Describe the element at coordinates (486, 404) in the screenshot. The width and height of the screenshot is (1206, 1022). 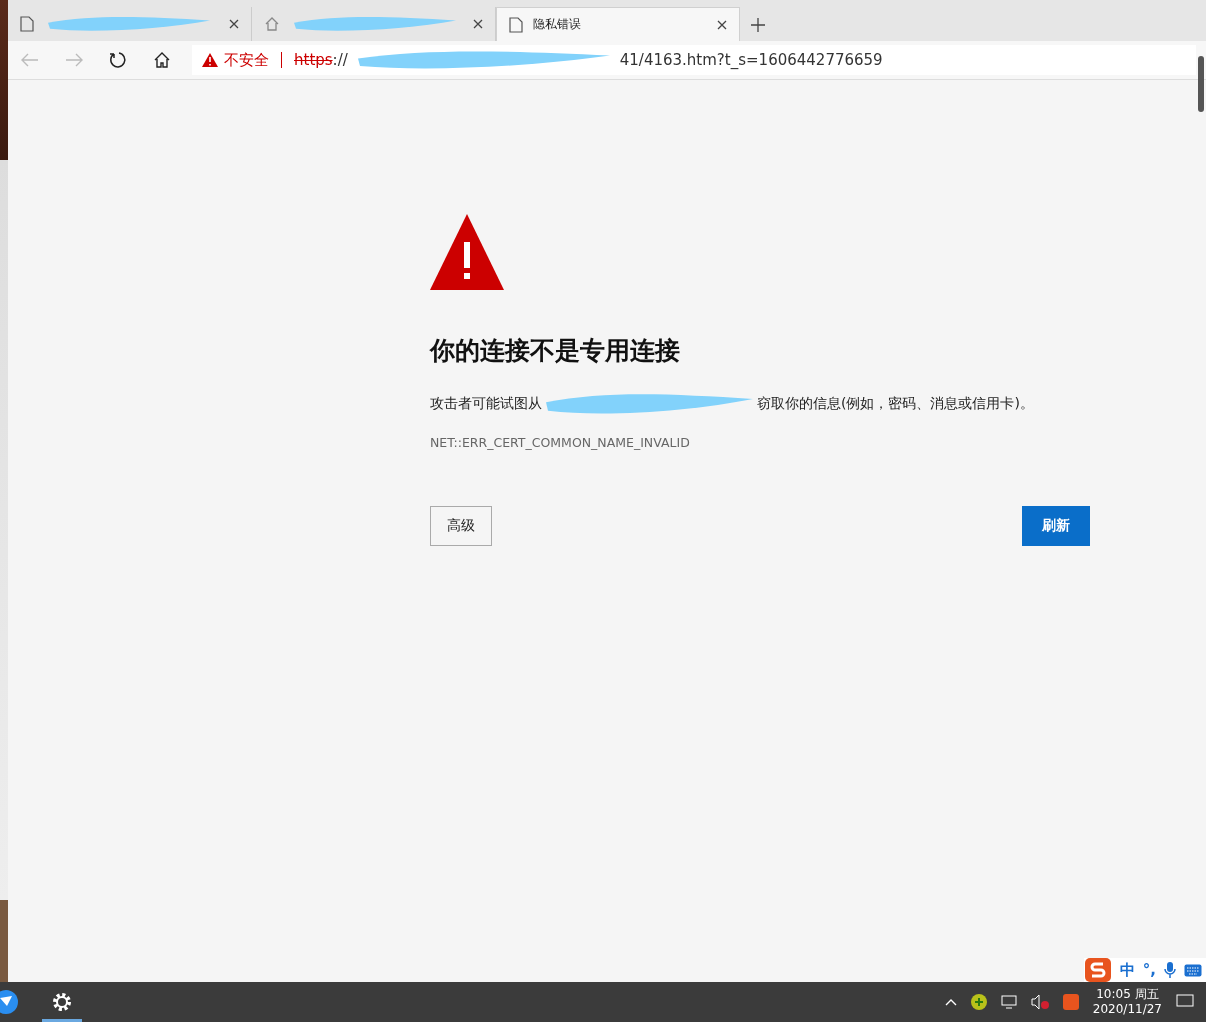
I see `description-text: 攻击者可能试图从` at that location.